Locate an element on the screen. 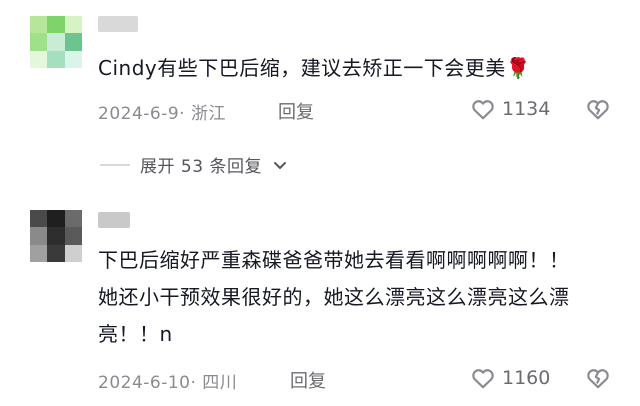 The image size is (640, 406). like-button: 1134 is located at coordinates (510, 109).